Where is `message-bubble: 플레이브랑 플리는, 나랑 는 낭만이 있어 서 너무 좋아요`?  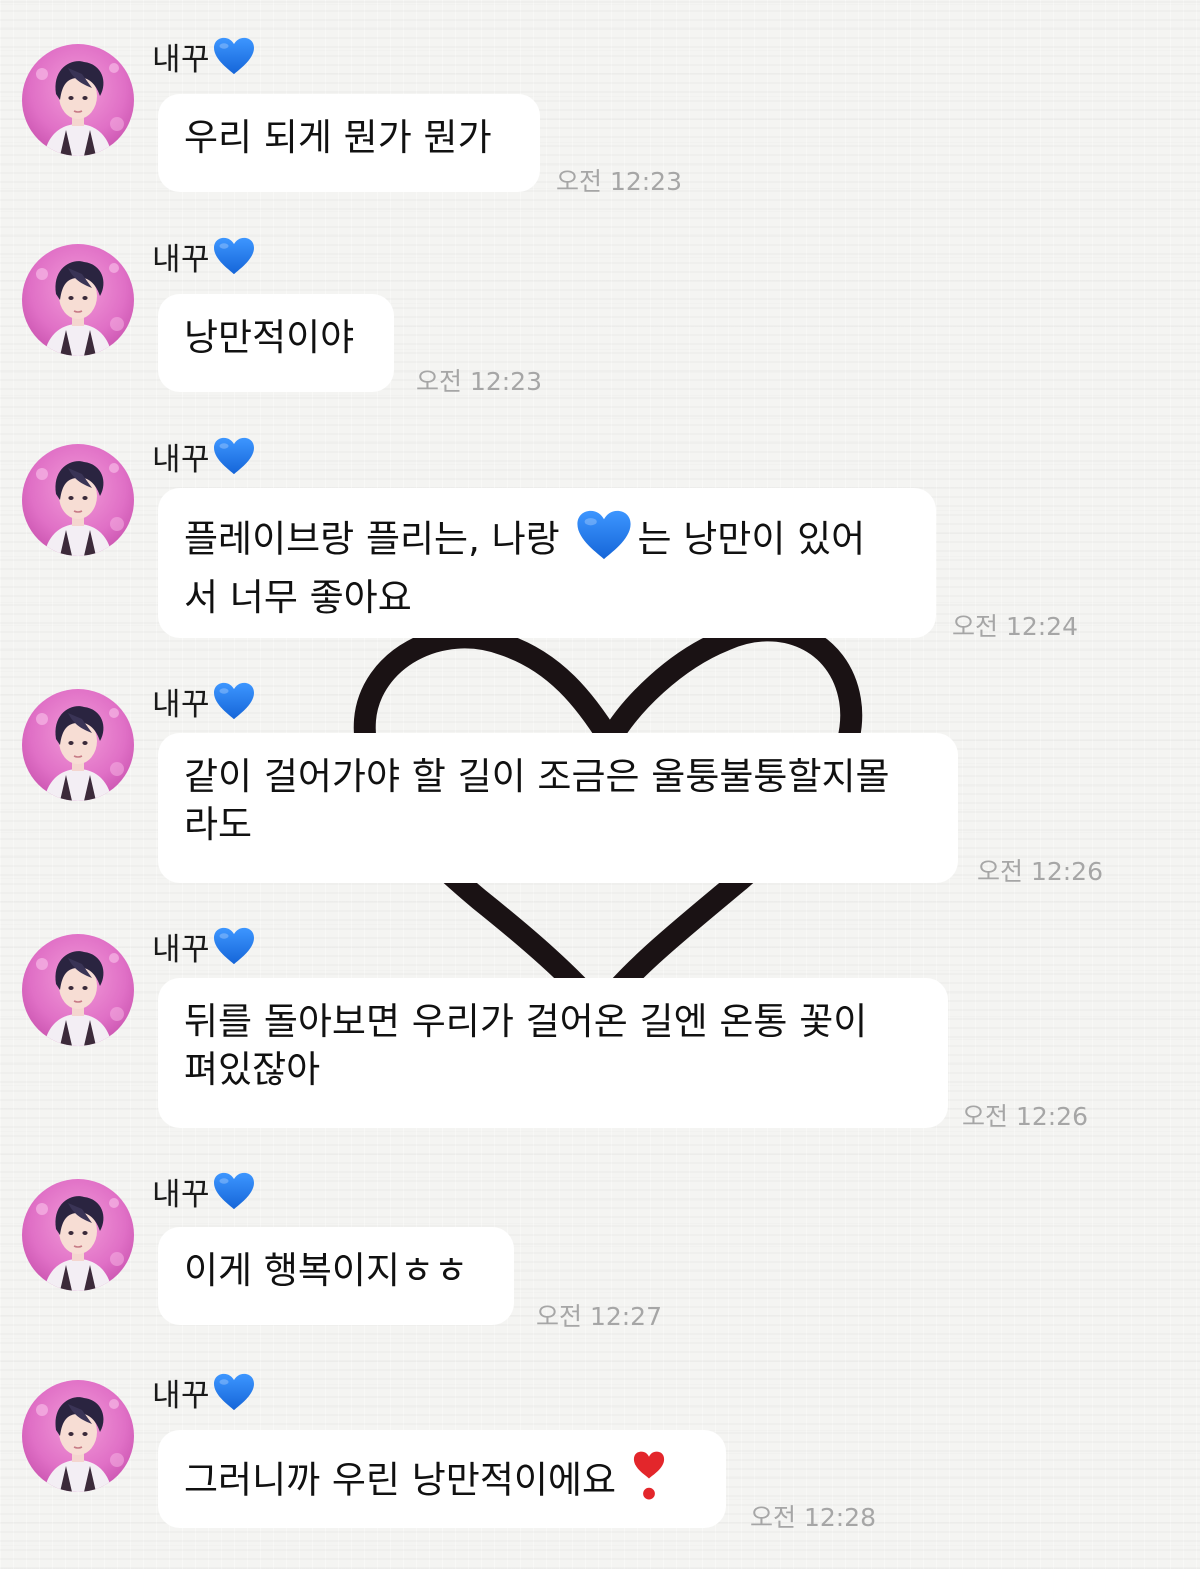
message-bubble: 플레이브랑 플리는, 나랑 는 낭만이 있어 서 너무 좋아요 is located at coordinates (547, 563).